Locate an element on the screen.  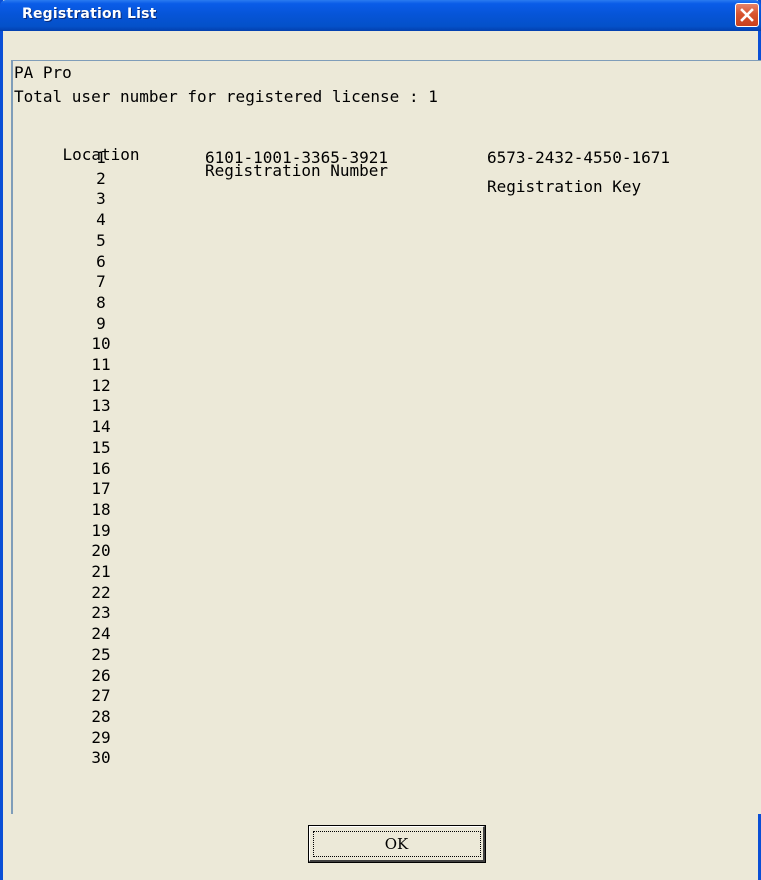
row-location: 4 is located at coordinates (101, 220).